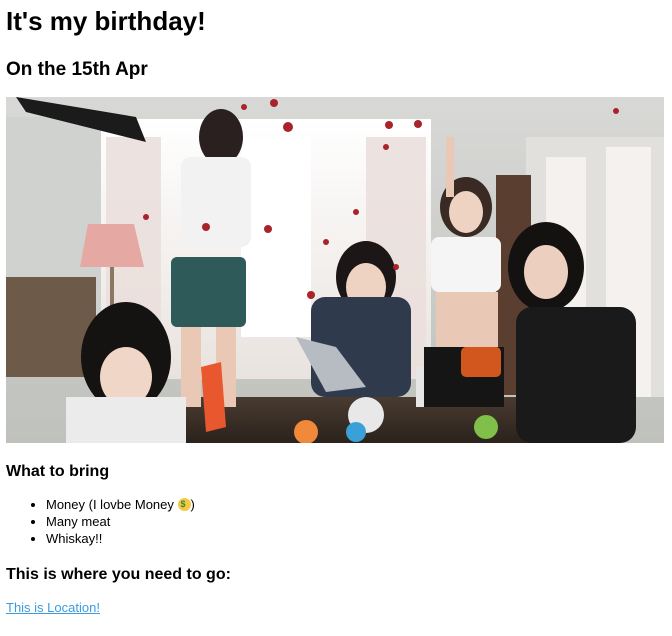 The image size is (672, 636). I want to click on event-date: On the 15th Apr, so click(77, 69).